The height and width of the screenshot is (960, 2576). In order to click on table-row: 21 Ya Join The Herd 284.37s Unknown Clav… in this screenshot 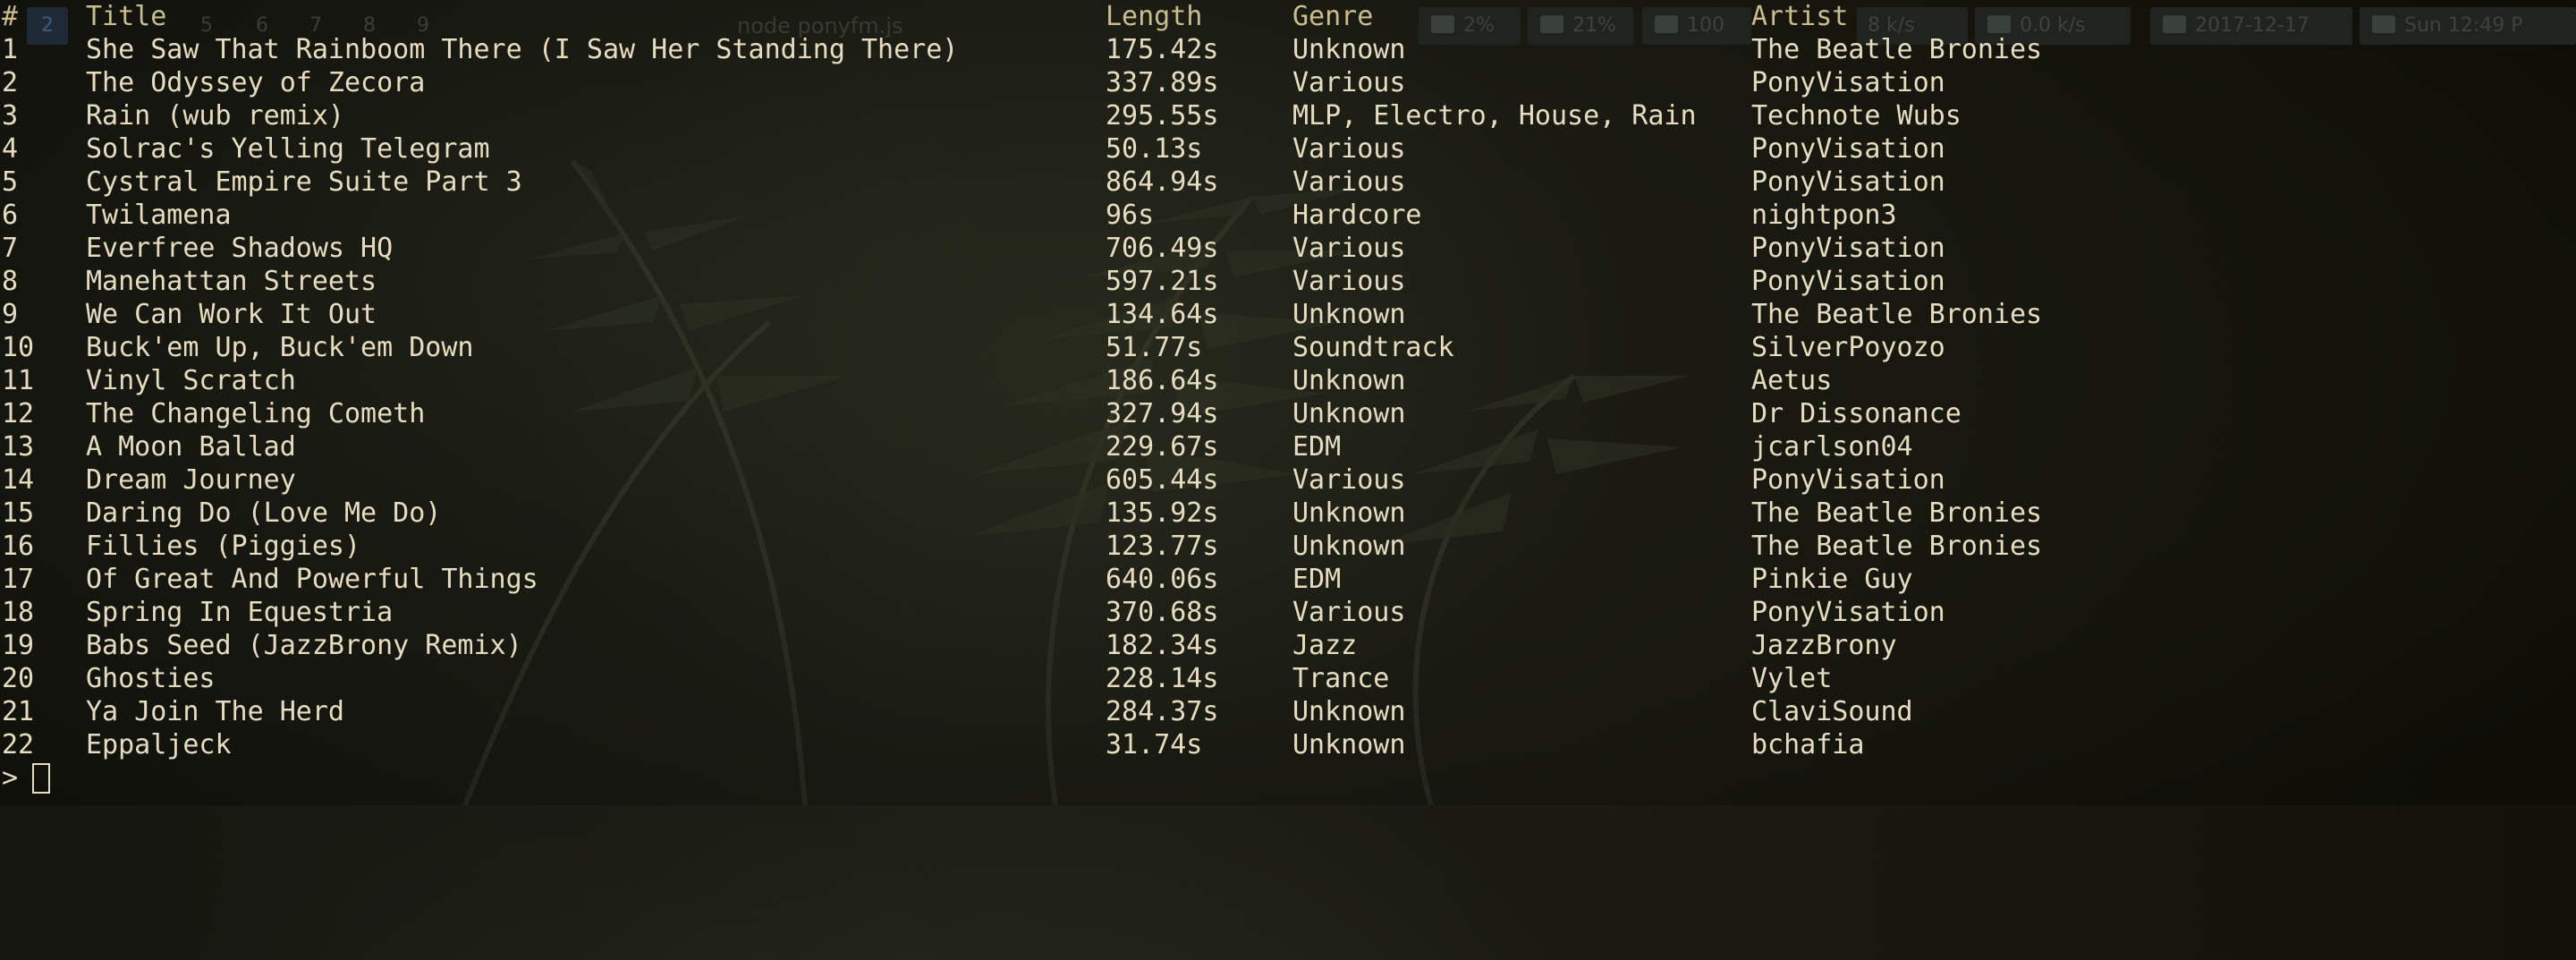, I will do `click(1288, 711)`.